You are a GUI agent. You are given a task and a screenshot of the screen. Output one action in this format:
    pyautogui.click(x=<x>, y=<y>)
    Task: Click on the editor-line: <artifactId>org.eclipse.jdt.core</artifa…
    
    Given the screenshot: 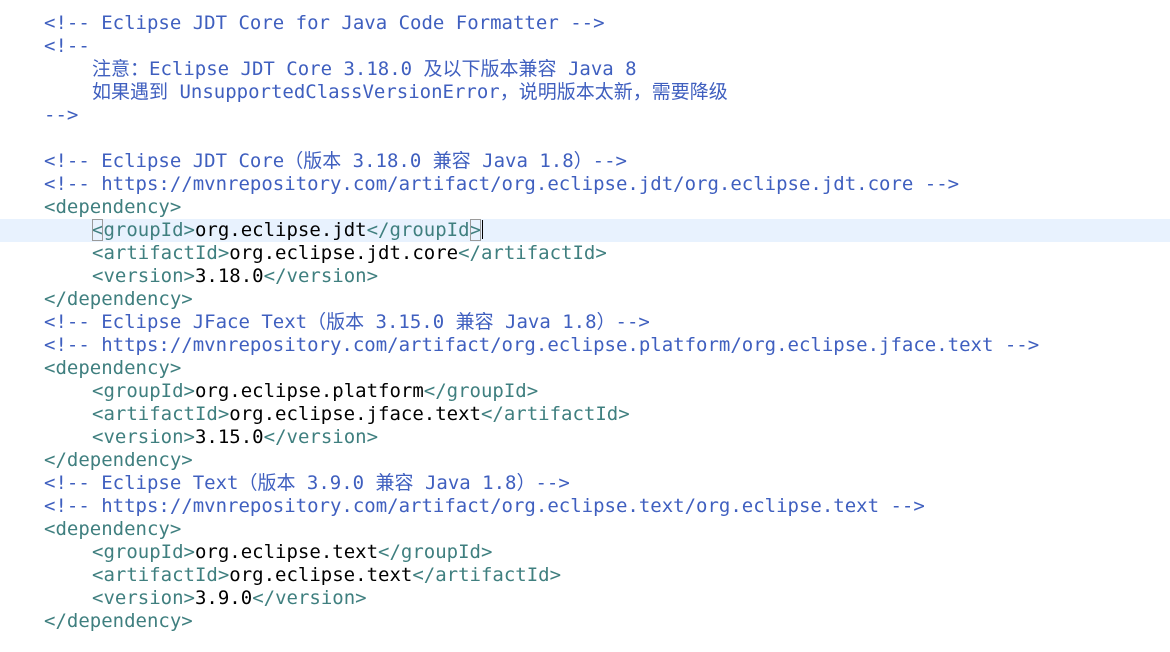 What is the action you would take?
    pyautogui.click(x=585, y=253)
    